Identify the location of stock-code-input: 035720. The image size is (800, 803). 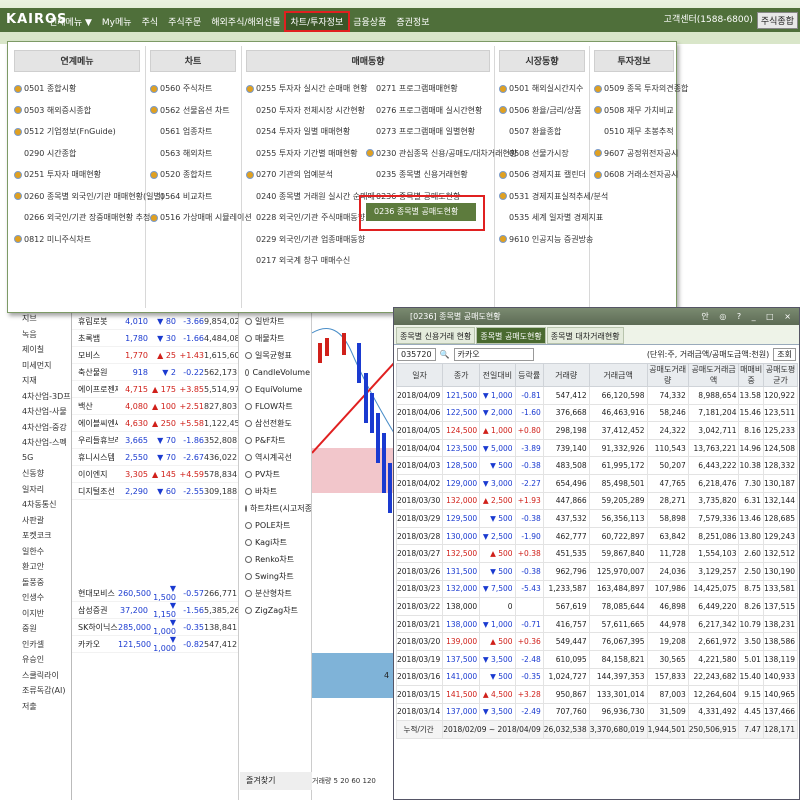
(416, 354).